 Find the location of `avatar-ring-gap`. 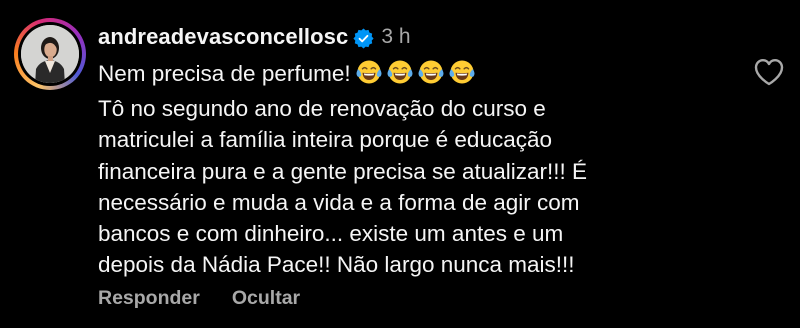

avatar-ring-gap is located at coordinates (50, 54).